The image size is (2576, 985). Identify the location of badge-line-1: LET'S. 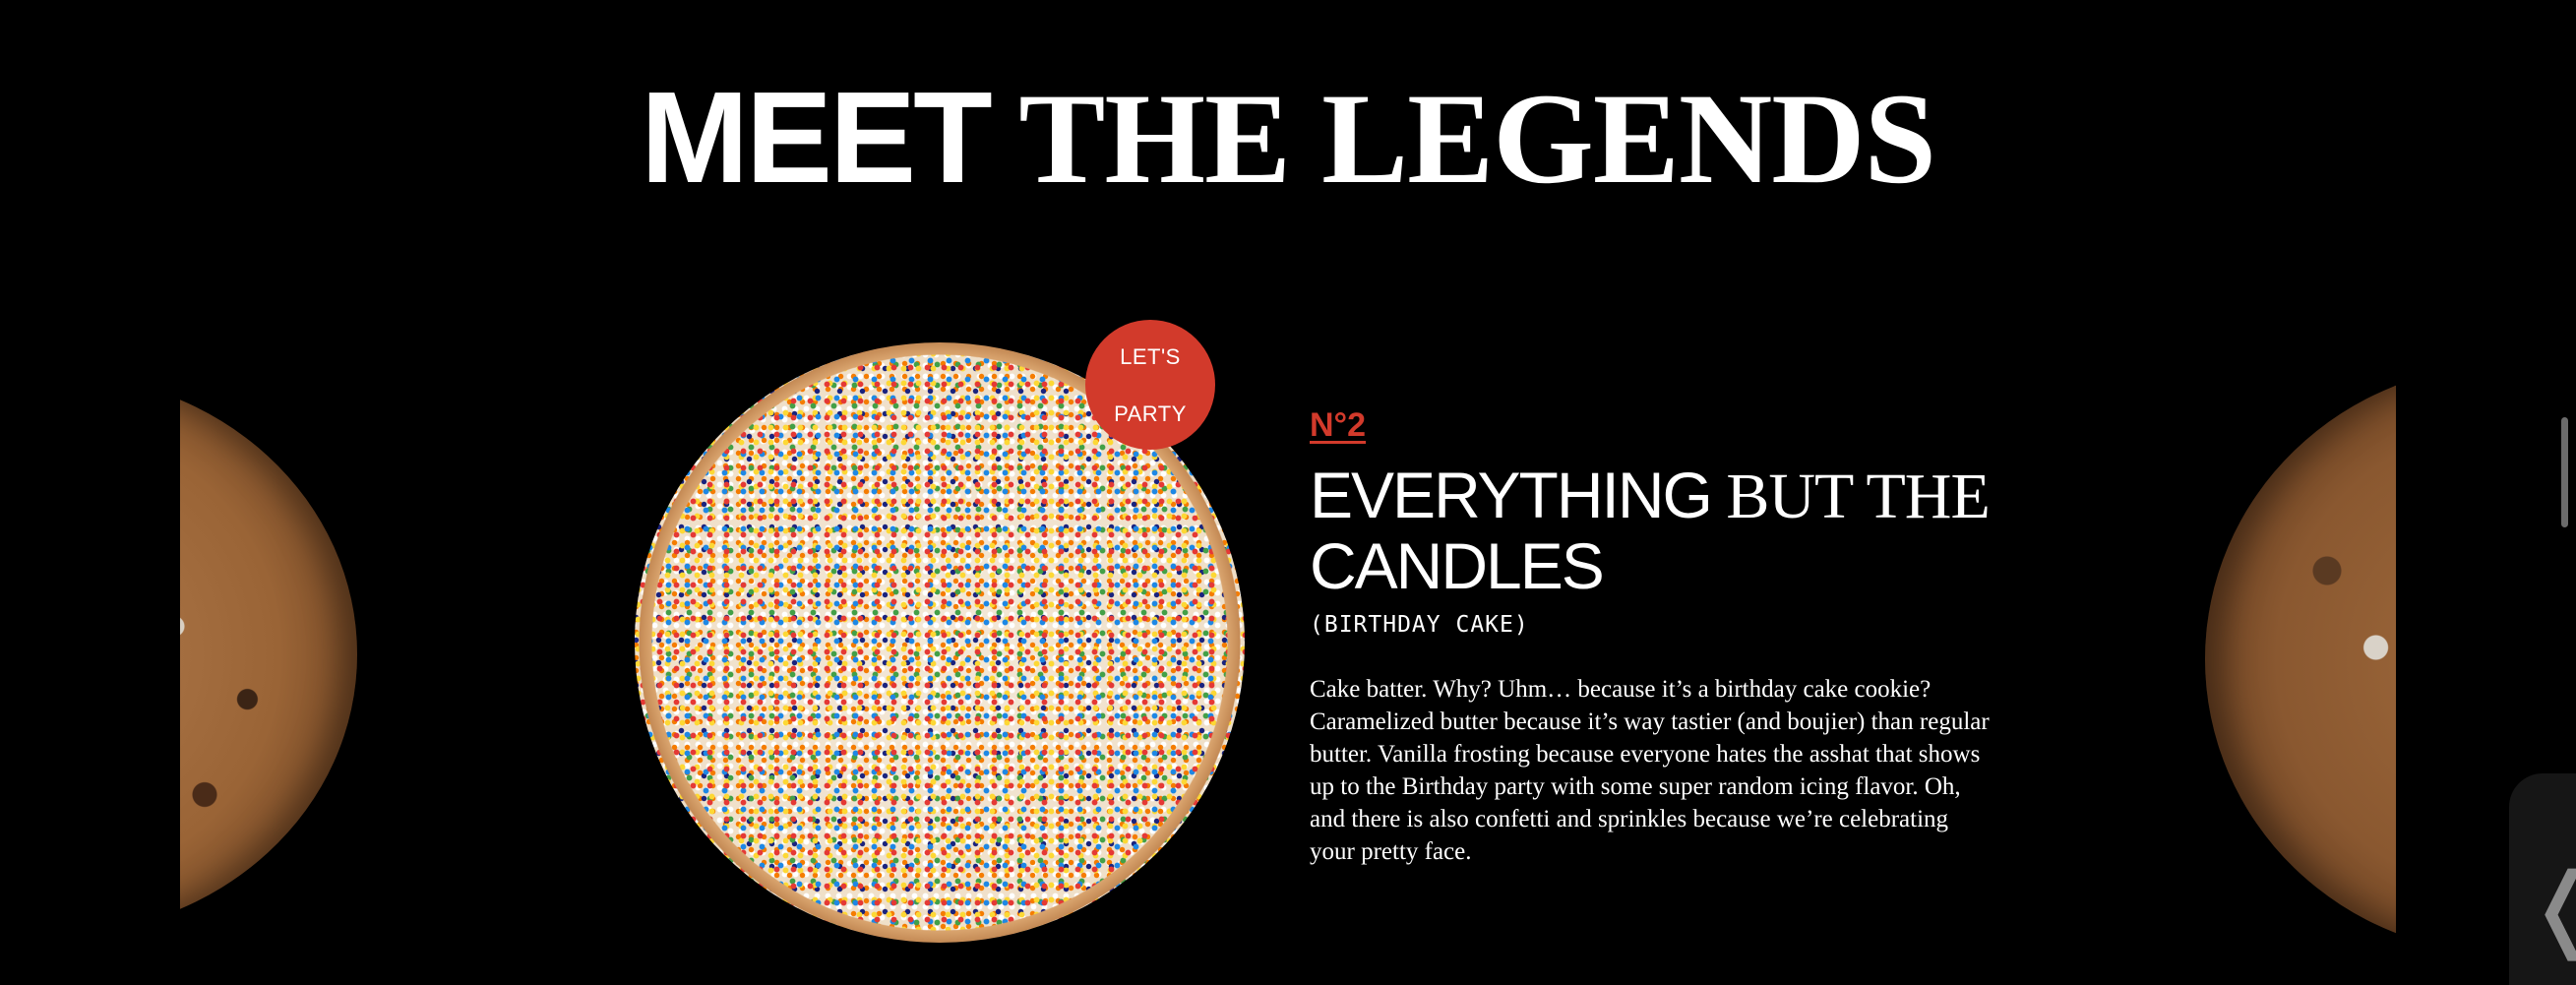
(1150, 356).